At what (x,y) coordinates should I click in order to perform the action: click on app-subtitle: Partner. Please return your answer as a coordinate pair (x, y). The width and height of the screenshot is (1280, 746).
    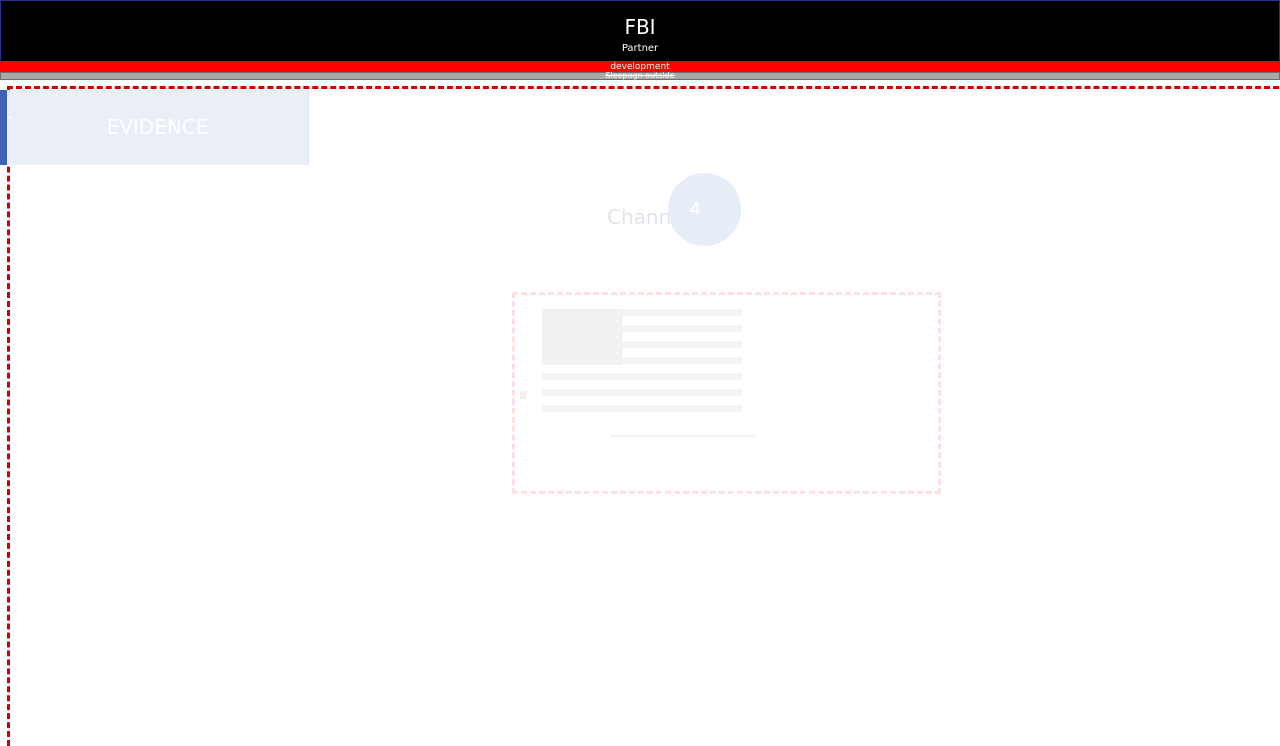
    Looking at the image, I should click on (640, 48).